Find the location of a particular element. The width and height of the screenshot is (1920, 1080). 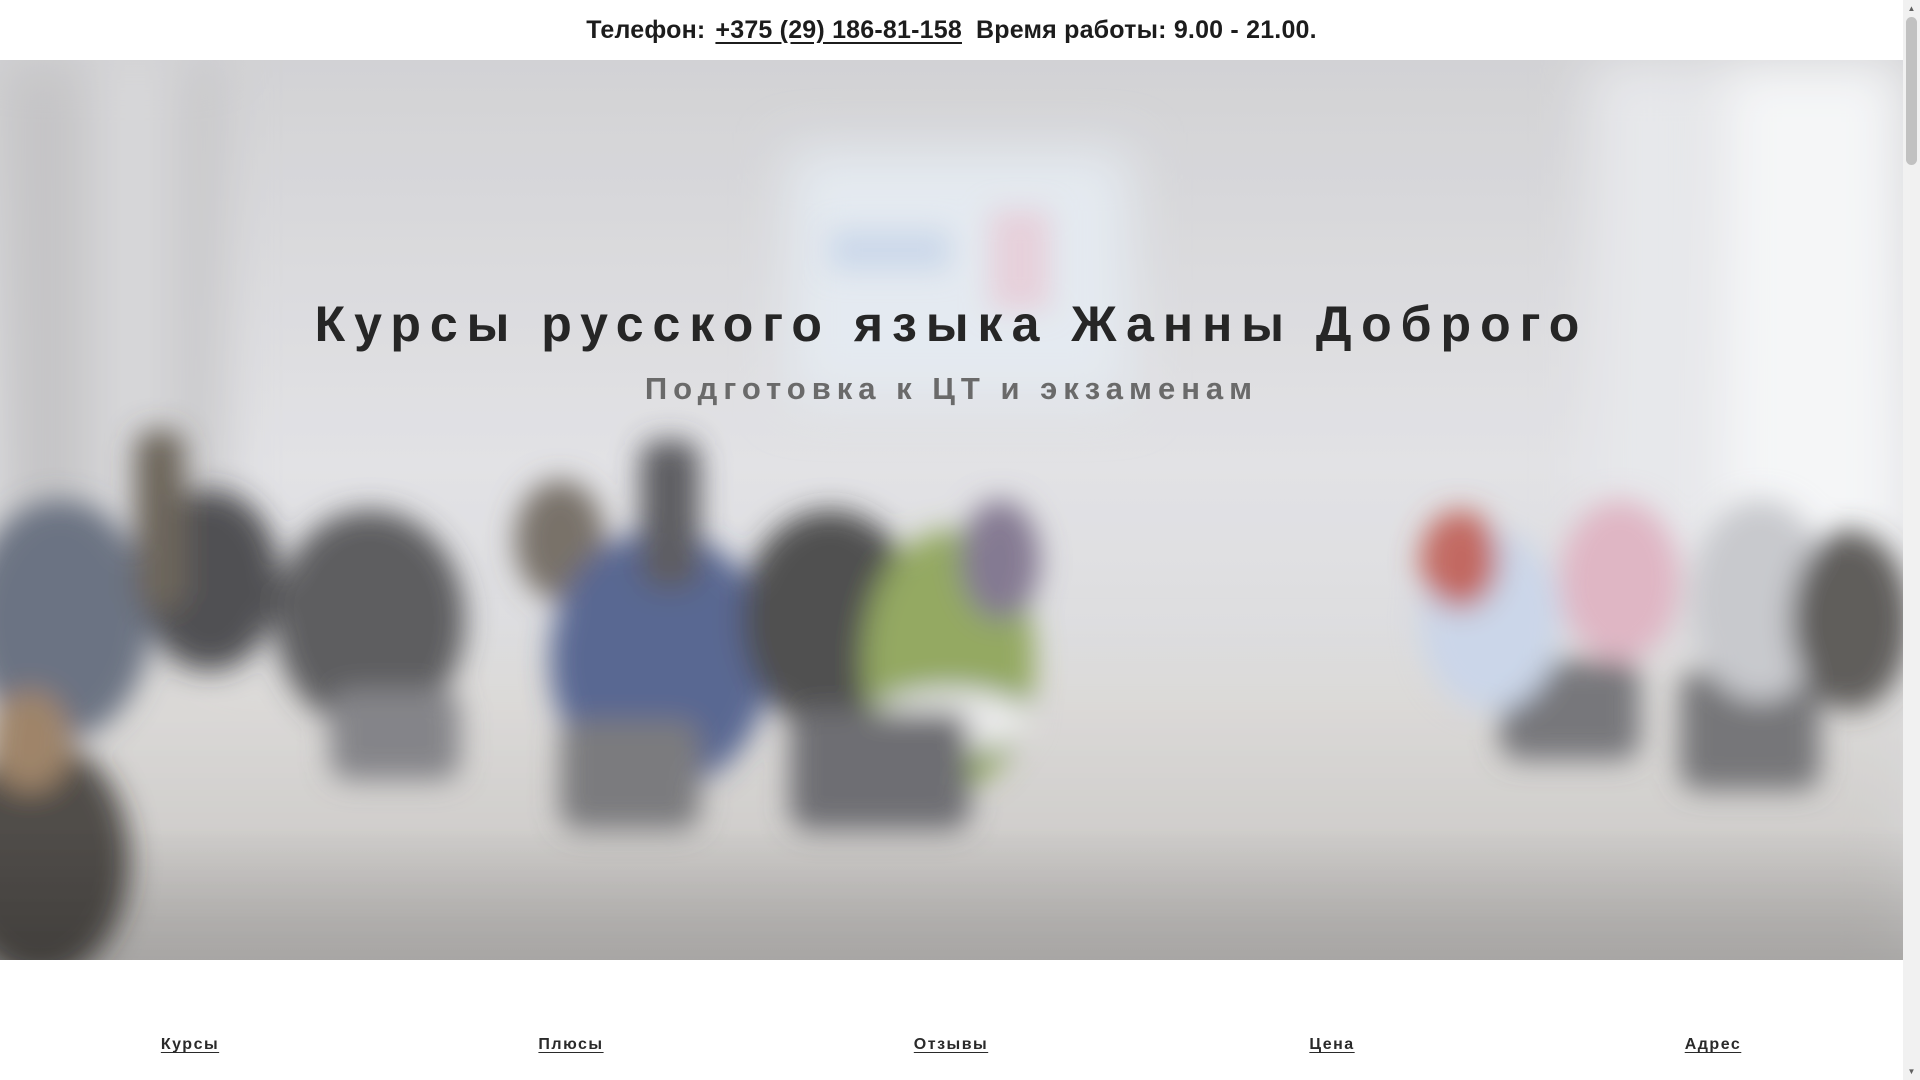

nav-link-address: Адрес is located at coordinates (1713, 1045).